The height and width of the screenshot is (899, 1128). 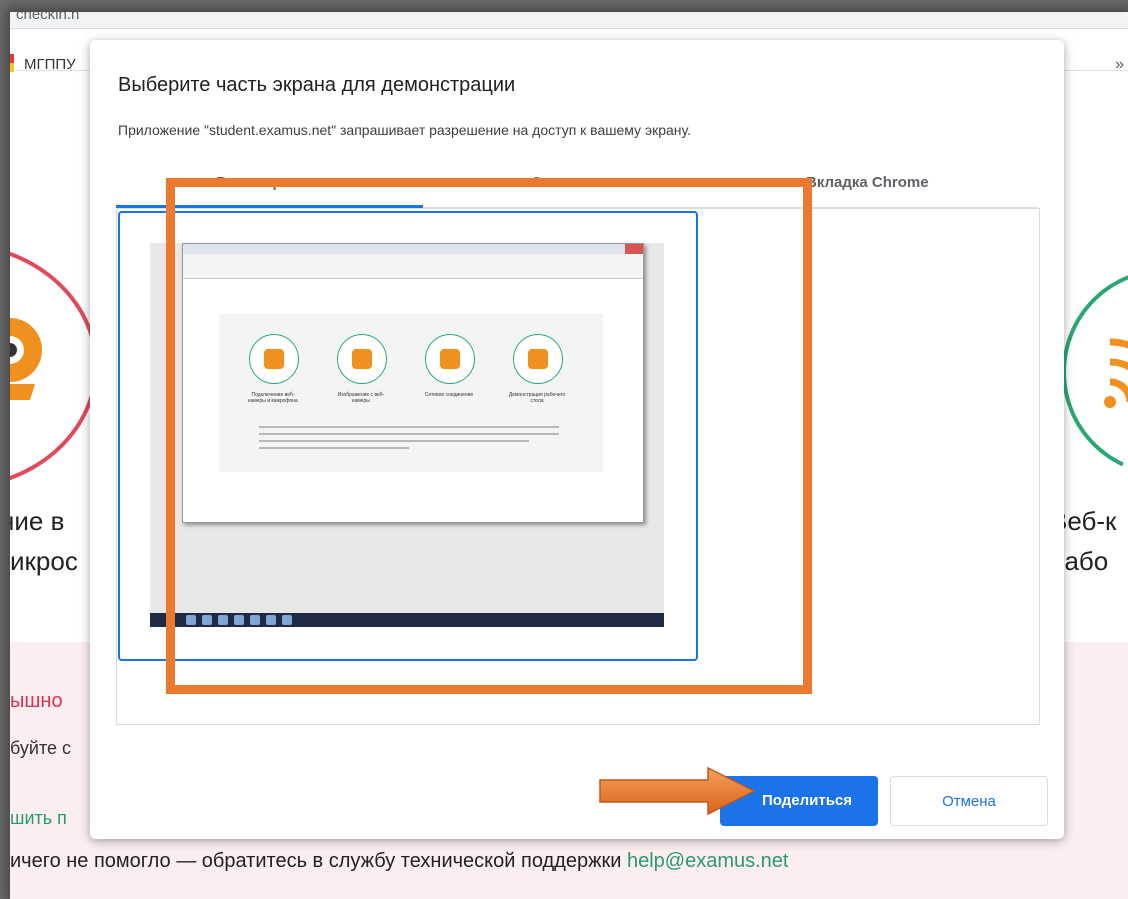 What do you see at coordinates (569, 20) in the screenshot?
I see `address-bar: checkin.h` at bounding box center [569, 20].